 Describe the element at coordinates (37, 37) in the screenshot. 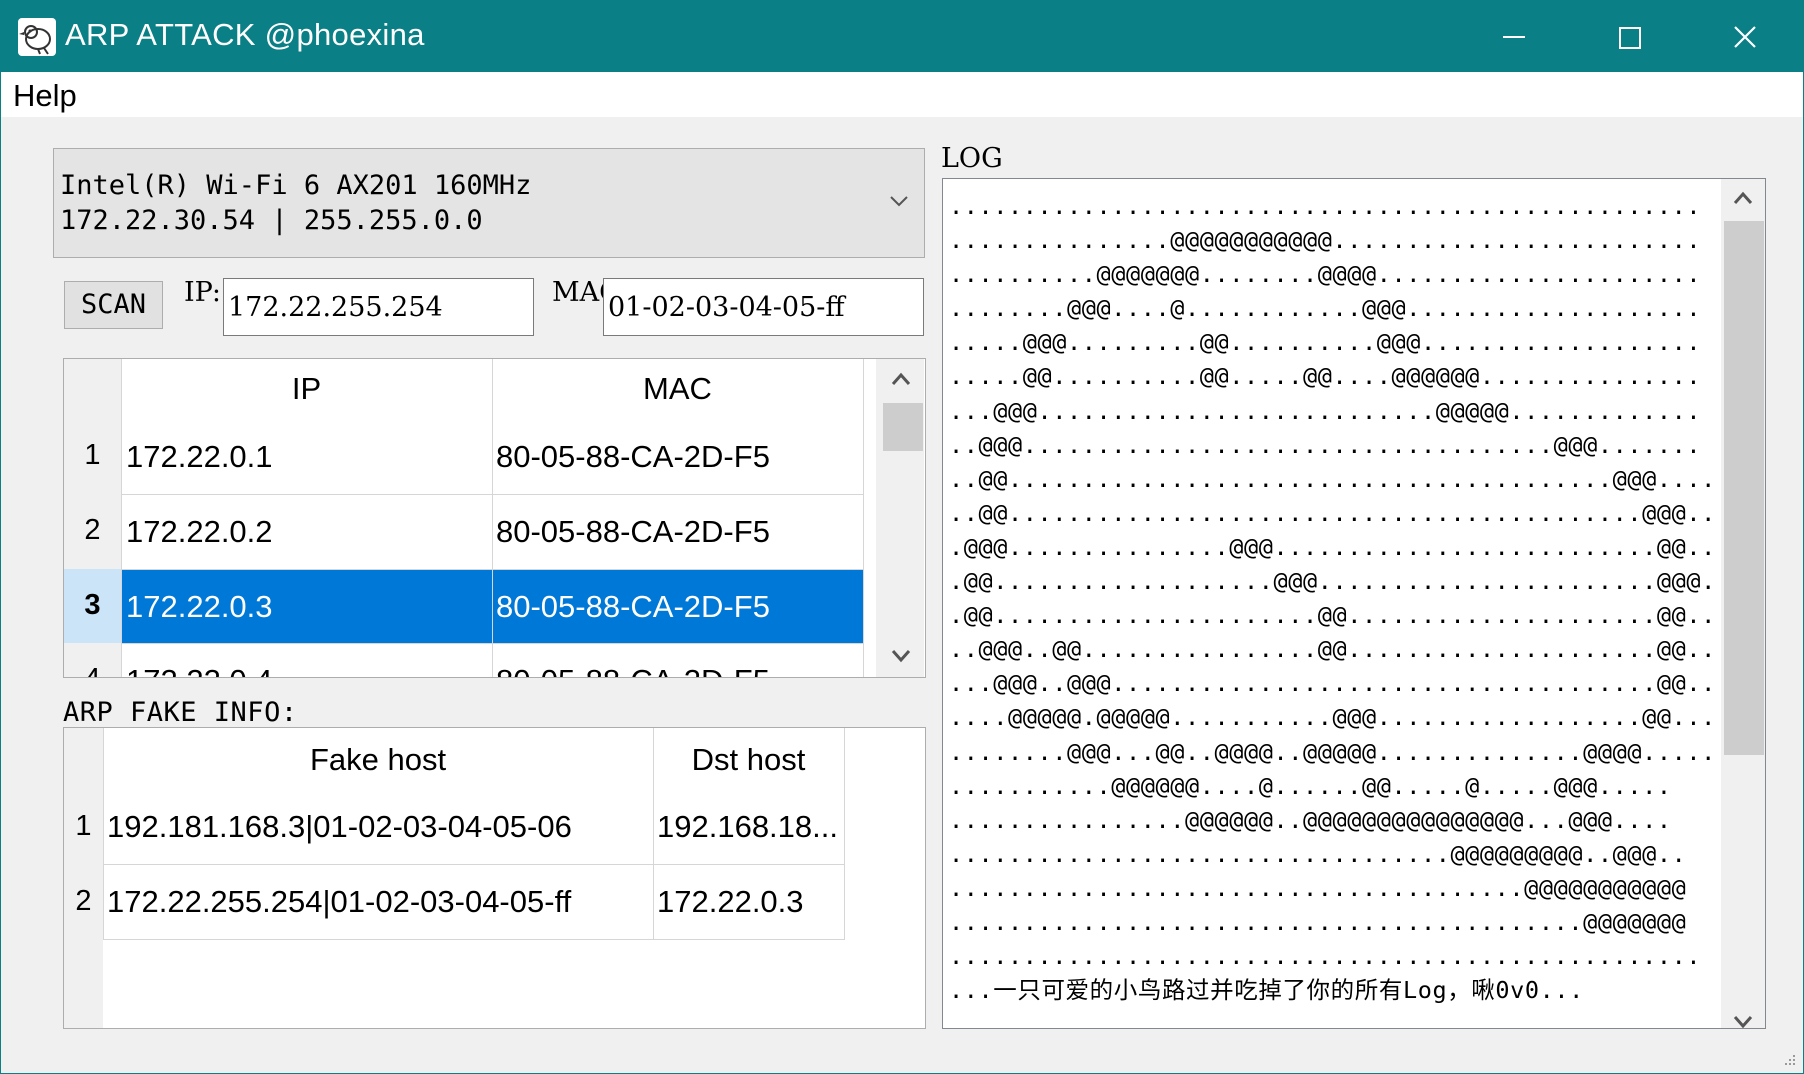

I see `bird-logo-icon` at that location.